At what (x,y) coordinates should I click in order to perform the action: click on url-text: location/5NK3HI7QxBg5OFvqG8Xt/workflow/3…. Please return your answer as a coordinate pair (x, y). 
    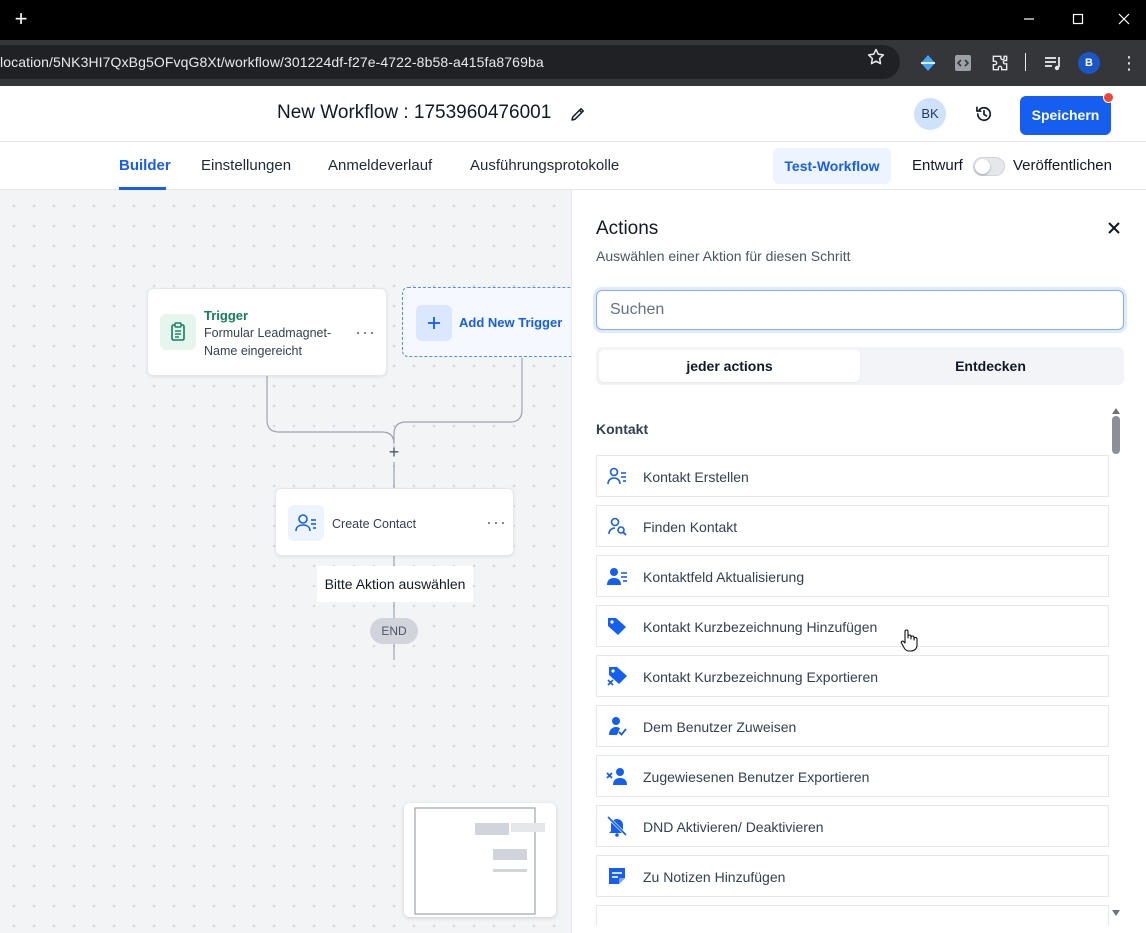
    Looking at the image, I should click on (272, 62).